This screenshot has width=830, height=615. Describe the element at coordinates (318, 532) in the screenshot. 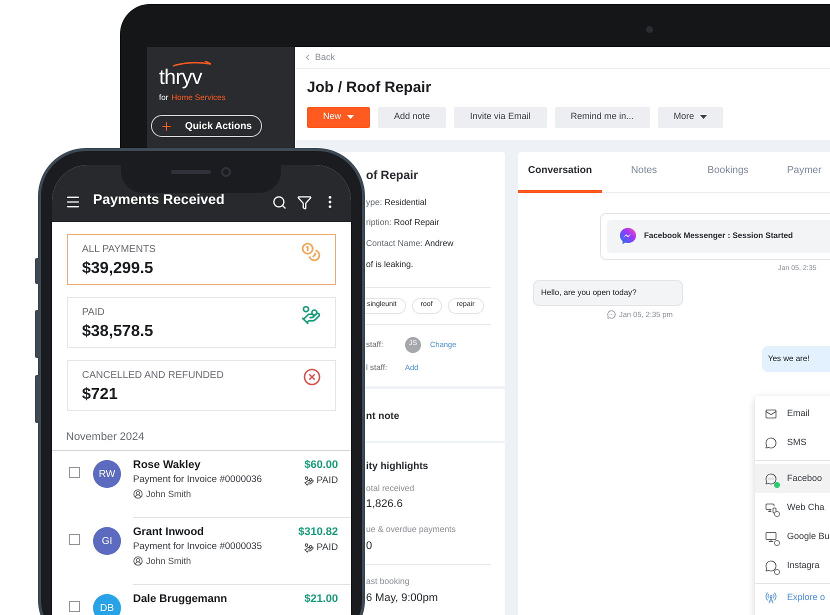

I see `payment-amount: $310.82` at that location.